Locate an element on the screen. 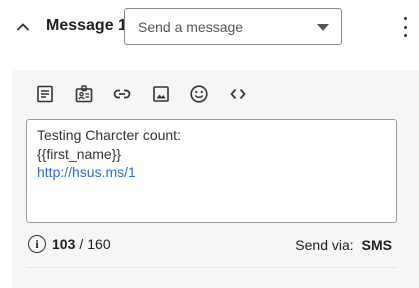 The height and width of the screenshot is (288, 419). character-count-current: 103 is located at coordinates (64, 244).